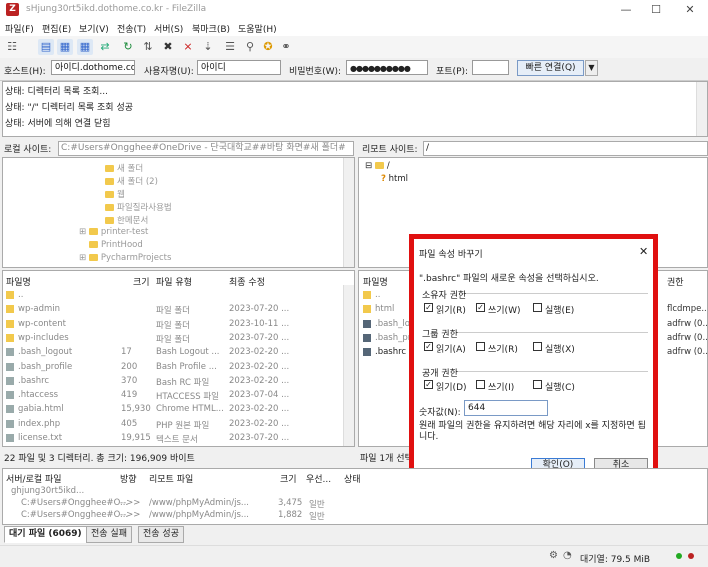  Describe the element at coordinates (130, 503) in the screenshot. I see `cell-dir: -->>` at that location.